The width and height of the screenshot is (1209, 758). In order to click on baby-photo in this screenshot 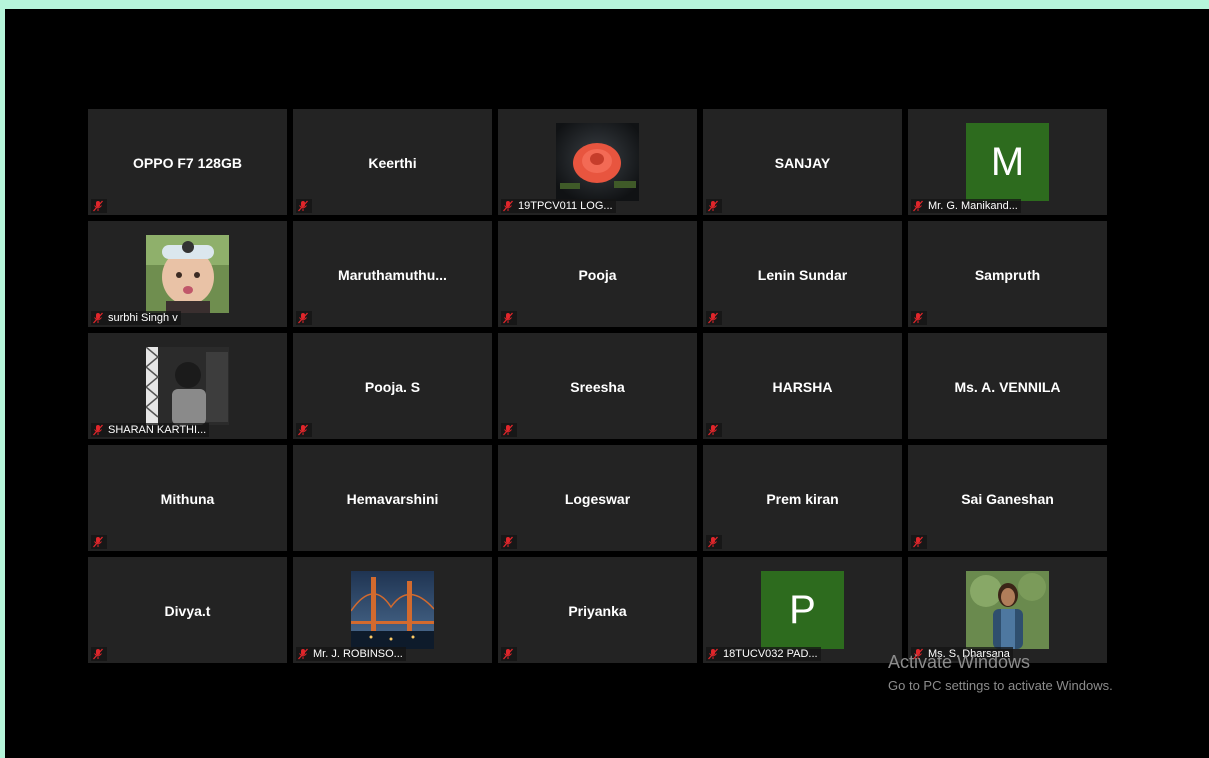, I will do `click(187, 274)`.